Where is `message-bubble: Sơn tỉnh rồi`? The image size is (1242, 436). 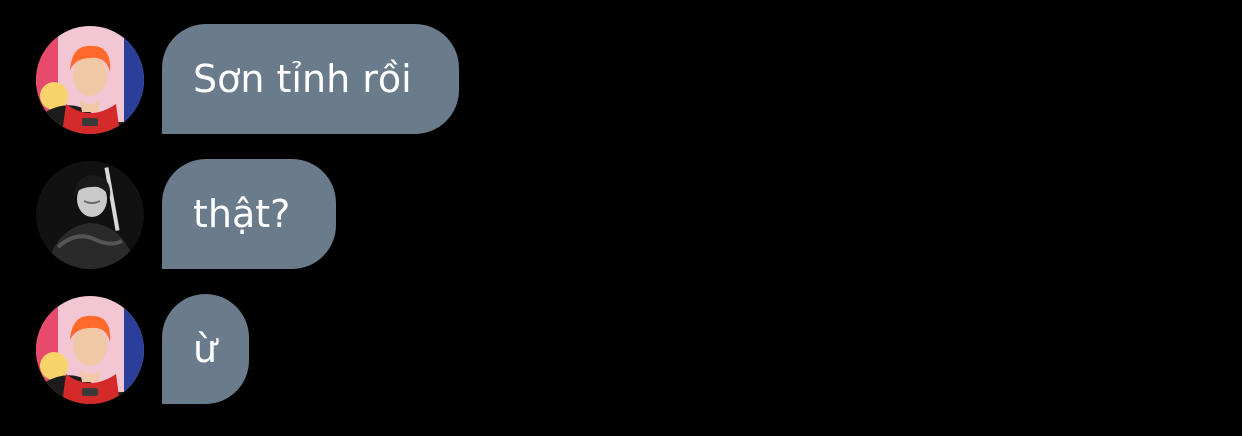 message-bubble: Sơn tỉnh rồi is located at coordinates (310, 79).